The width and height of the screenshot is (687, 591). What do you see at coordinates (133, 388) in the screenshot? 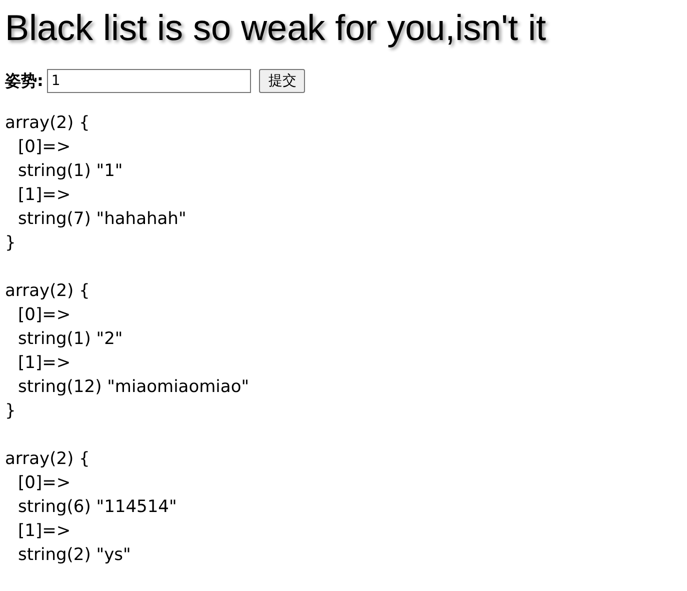
I see `dump-line: string(12) "miaomiaomiao"` at bounding box center [133, 388].